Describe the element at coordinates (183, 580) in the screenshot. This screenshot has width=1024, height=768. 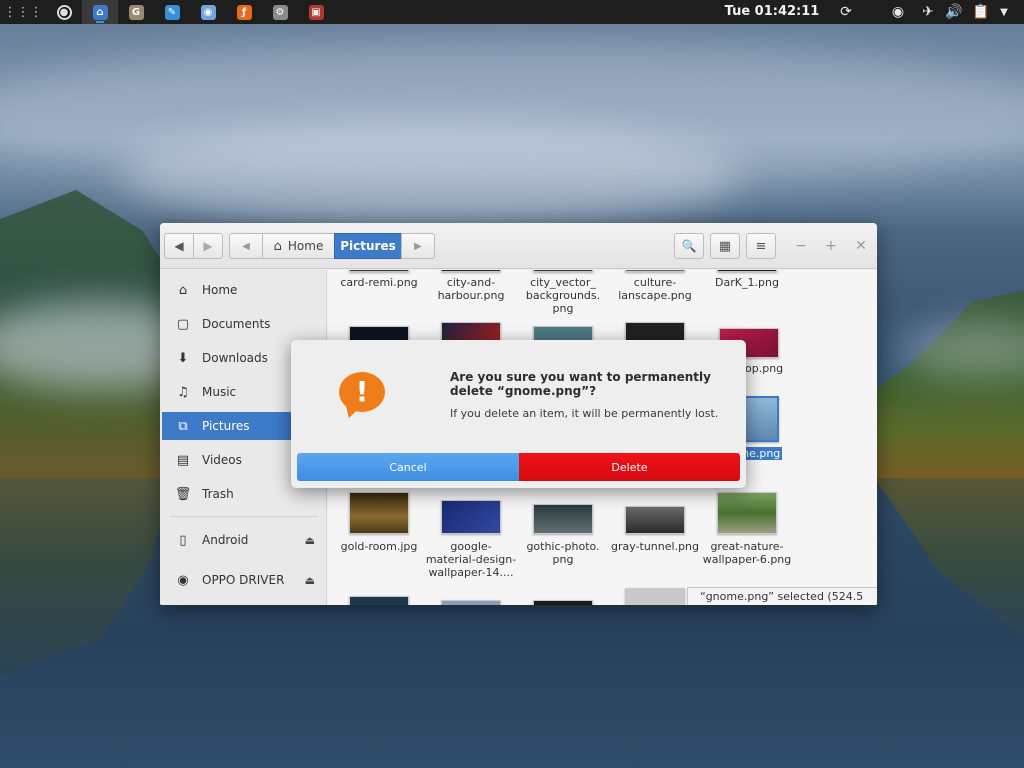
I see `disc-icon: ◉` at that location.